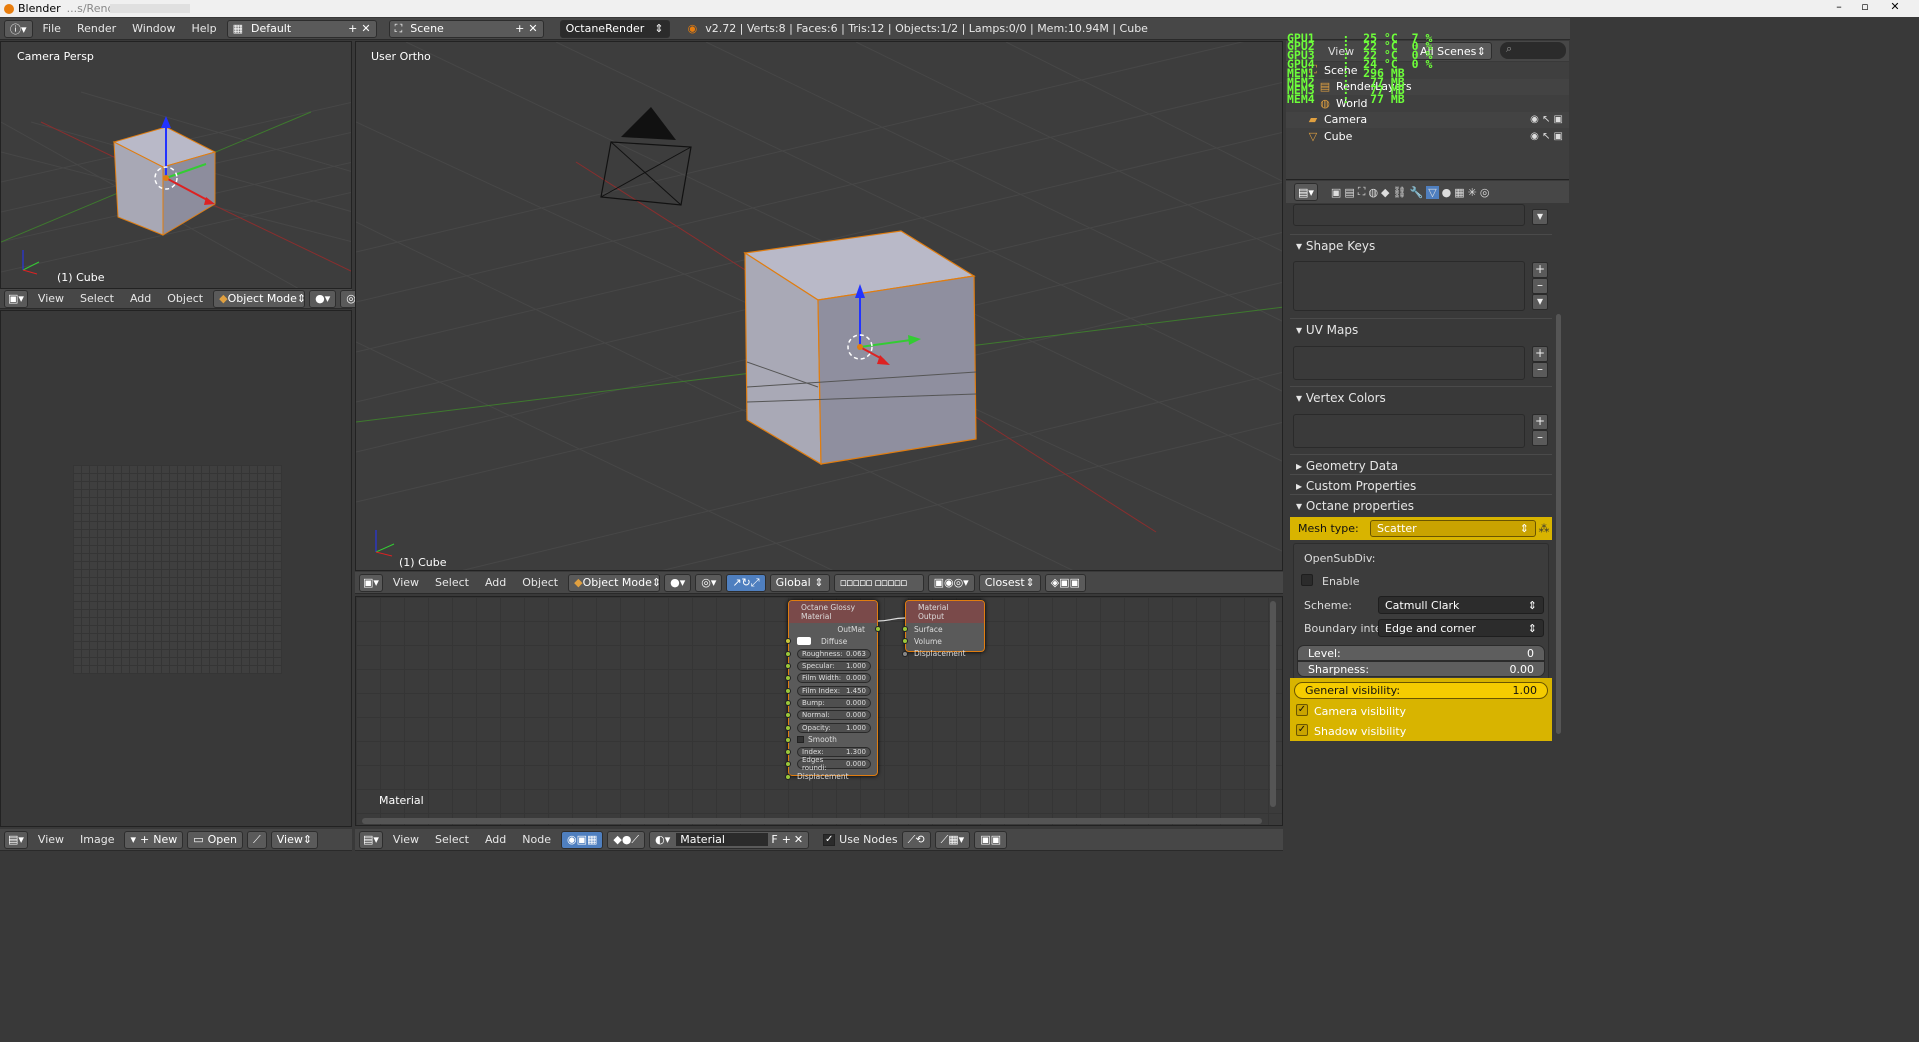 This screenshot has width=1919, height=1042. What do you see at coordinates (97, 298) in the screenshot?
I see `small-menu-select: Select` at bounding box center [97, 298].